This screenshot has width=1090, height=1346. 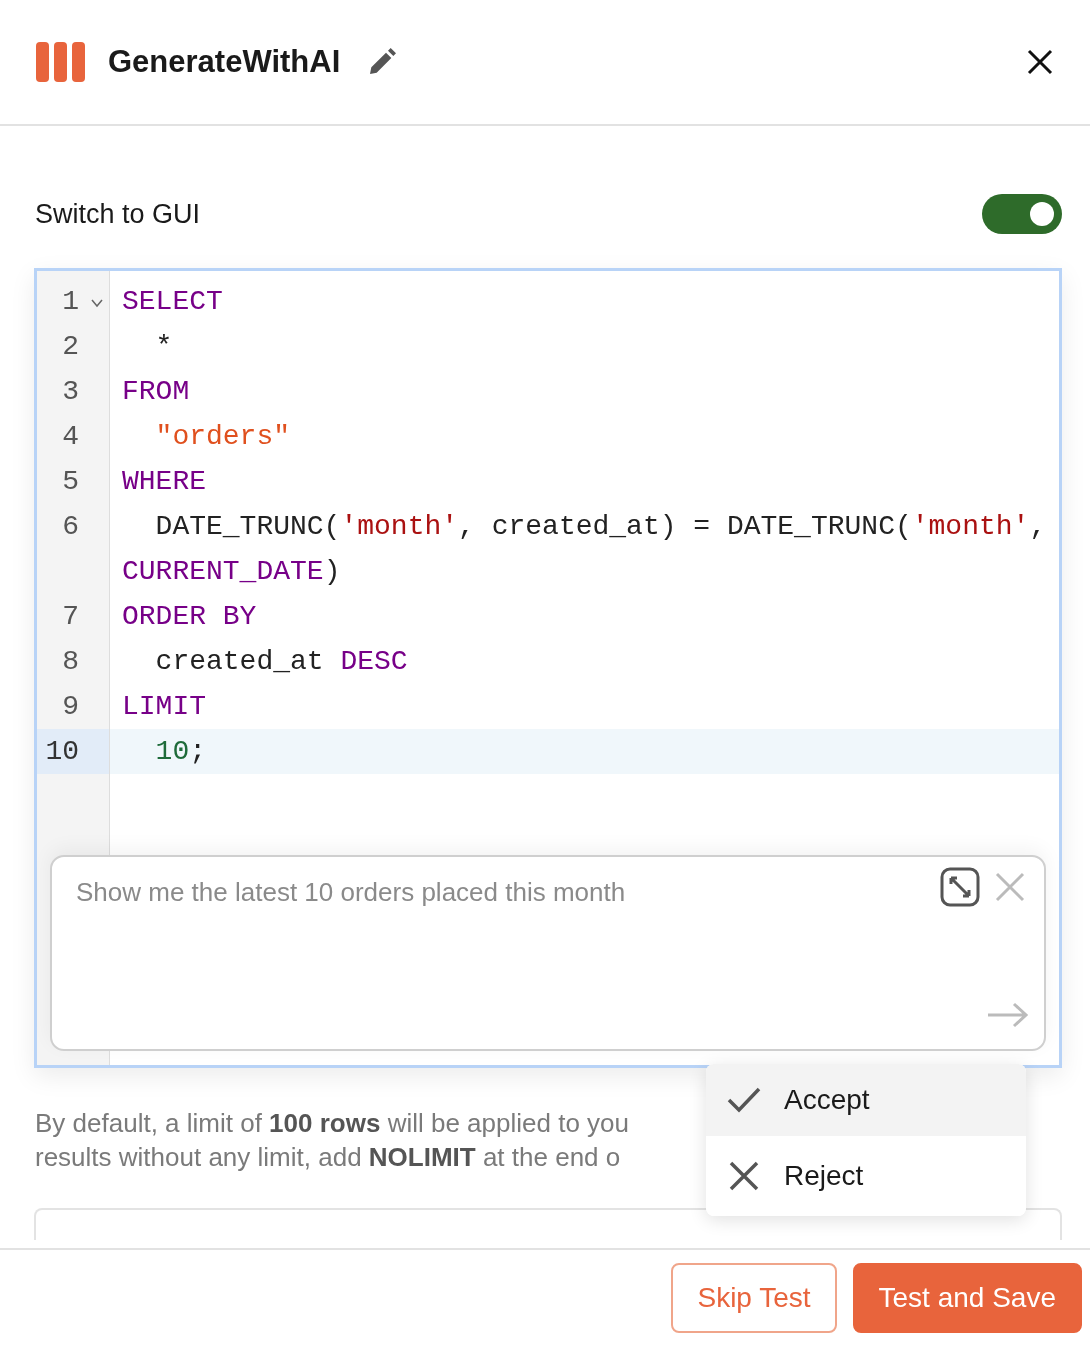 I want to click on code-line: WHERE, so click(x=164, y=482).